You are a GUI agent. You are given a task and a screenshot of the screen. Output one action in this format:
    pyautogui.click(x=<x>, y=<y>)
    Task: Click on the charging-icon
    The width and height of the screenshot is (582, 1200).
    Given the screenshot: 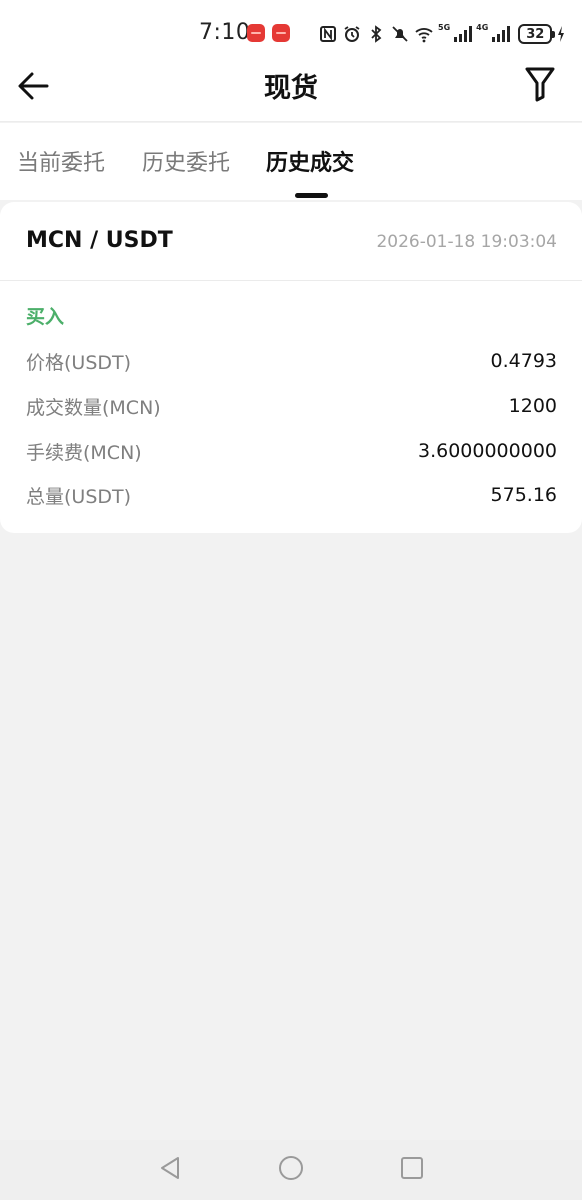 What is the action you would take?
    pyautogui.click(x=561, y=34)
    